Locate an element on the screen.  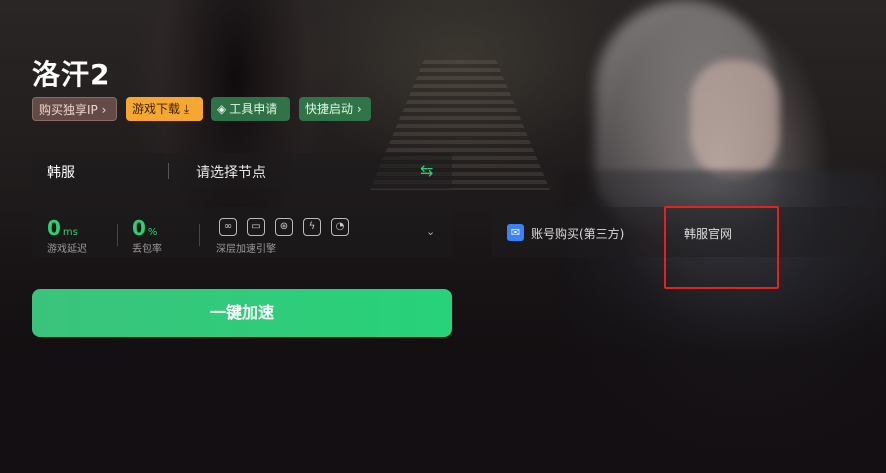
loss-unit: % is located at coordinates (152, 232).